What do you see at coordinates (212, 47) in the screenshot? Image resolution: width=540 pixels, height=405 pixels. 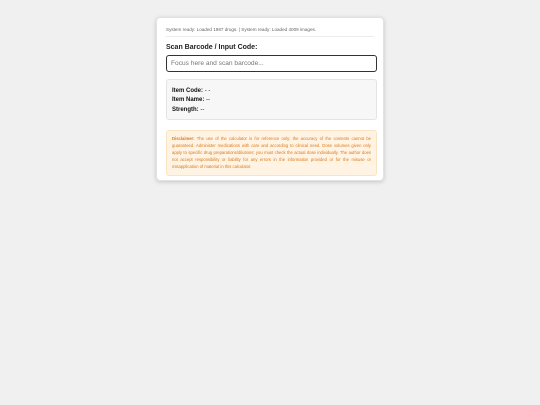 I see `scan-label: Scan Barcode / Input Code:` at bounding box center [212, 47].